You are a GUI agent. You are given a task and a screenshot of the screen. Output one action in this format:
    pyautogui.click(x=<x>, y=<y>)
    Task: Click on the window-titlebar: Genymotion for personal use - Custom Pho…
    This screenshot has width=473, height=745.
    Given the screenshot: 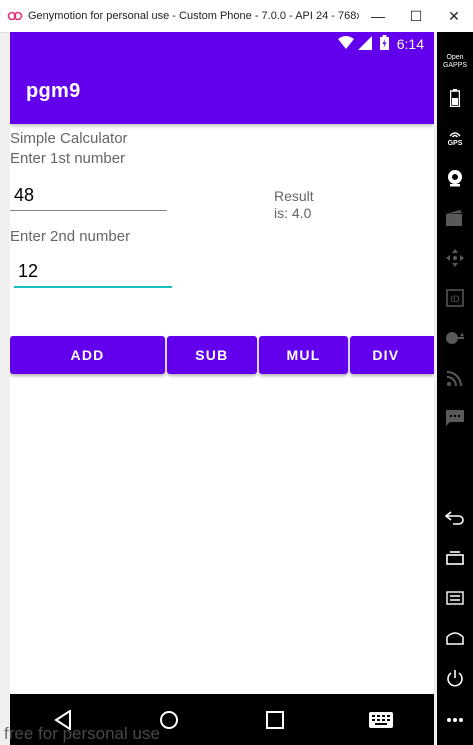 What is the action you would take?
    pyautogui.click(x=236, y=16)
    